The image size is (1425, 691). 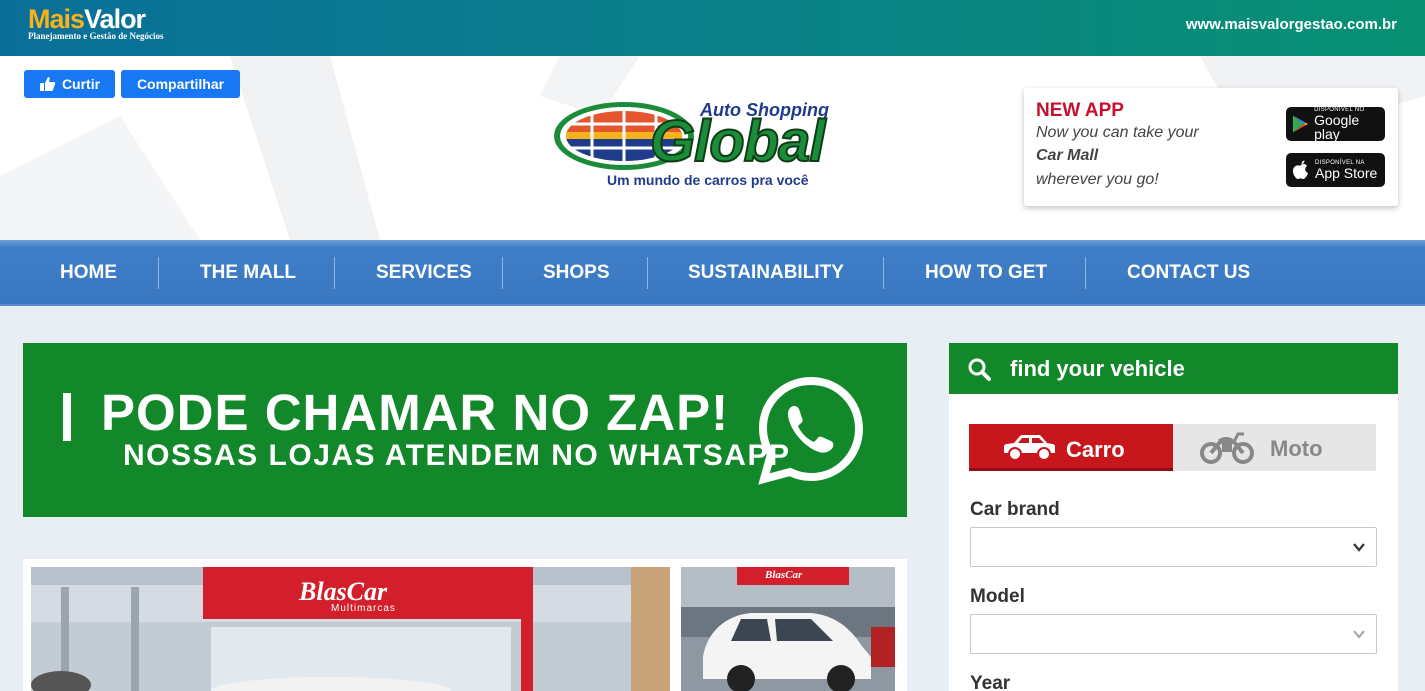 I want to click on share-label: Compartilhar, so click(x=180, y=84).